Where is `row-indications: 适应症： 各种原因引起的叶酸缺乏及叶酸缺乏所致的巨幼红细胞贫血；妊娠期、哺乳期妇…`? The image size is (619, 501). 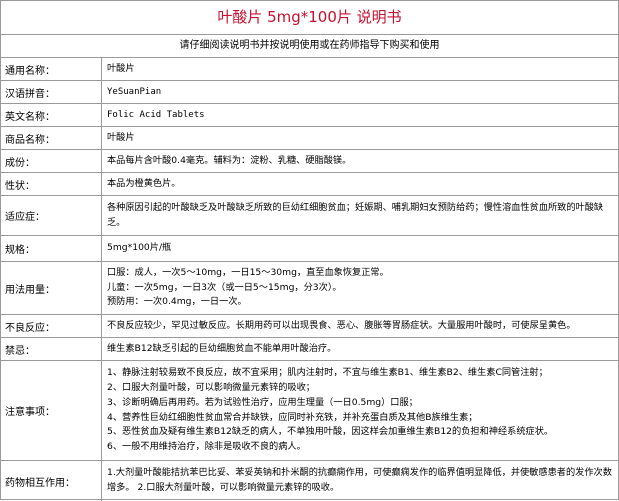 row-indications: 适应症： 各种原因引起的叶酸缺乏及叶酸缺乏所致的巨幼红细胞贫血；妊娠期、哺乳期妇… is located at coordinates (309, 216).